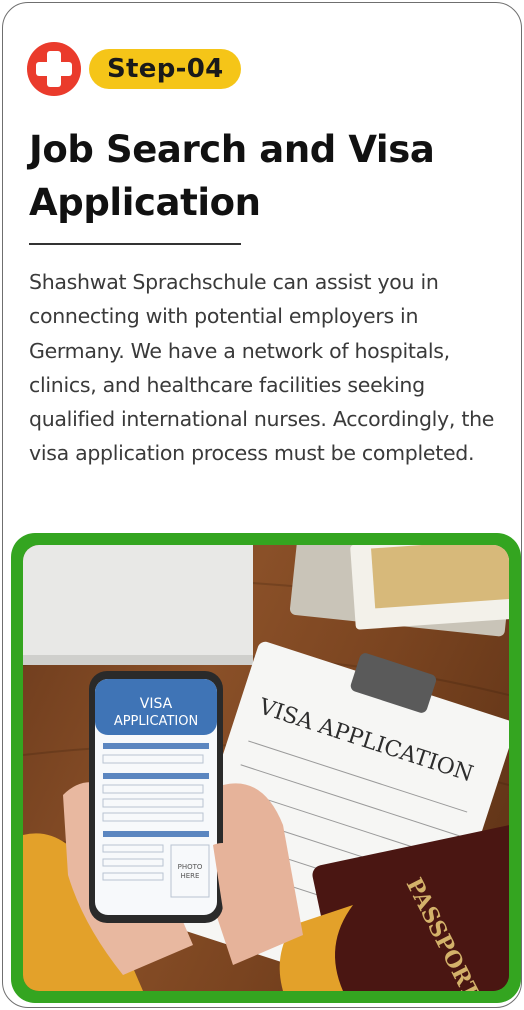 The width and height of the screenshot is (524, 1010). Describe the element at coordinates (156, 797) in the screenshot. I see `phone-mockup: VISA APPLICATION PHOTO HERE` at that location.